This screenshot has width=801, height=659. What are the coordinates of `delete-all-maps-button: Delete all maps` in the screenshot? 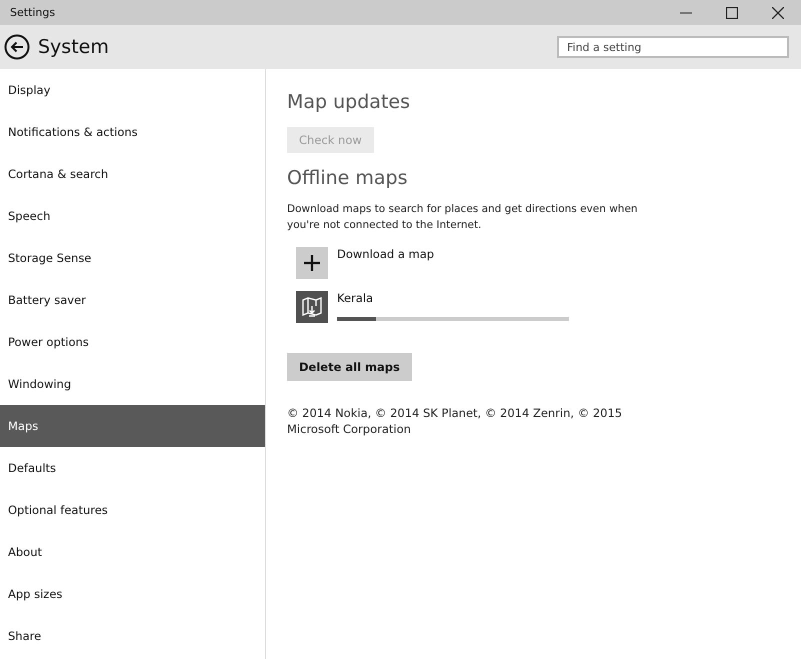 It's located at (349, 367).